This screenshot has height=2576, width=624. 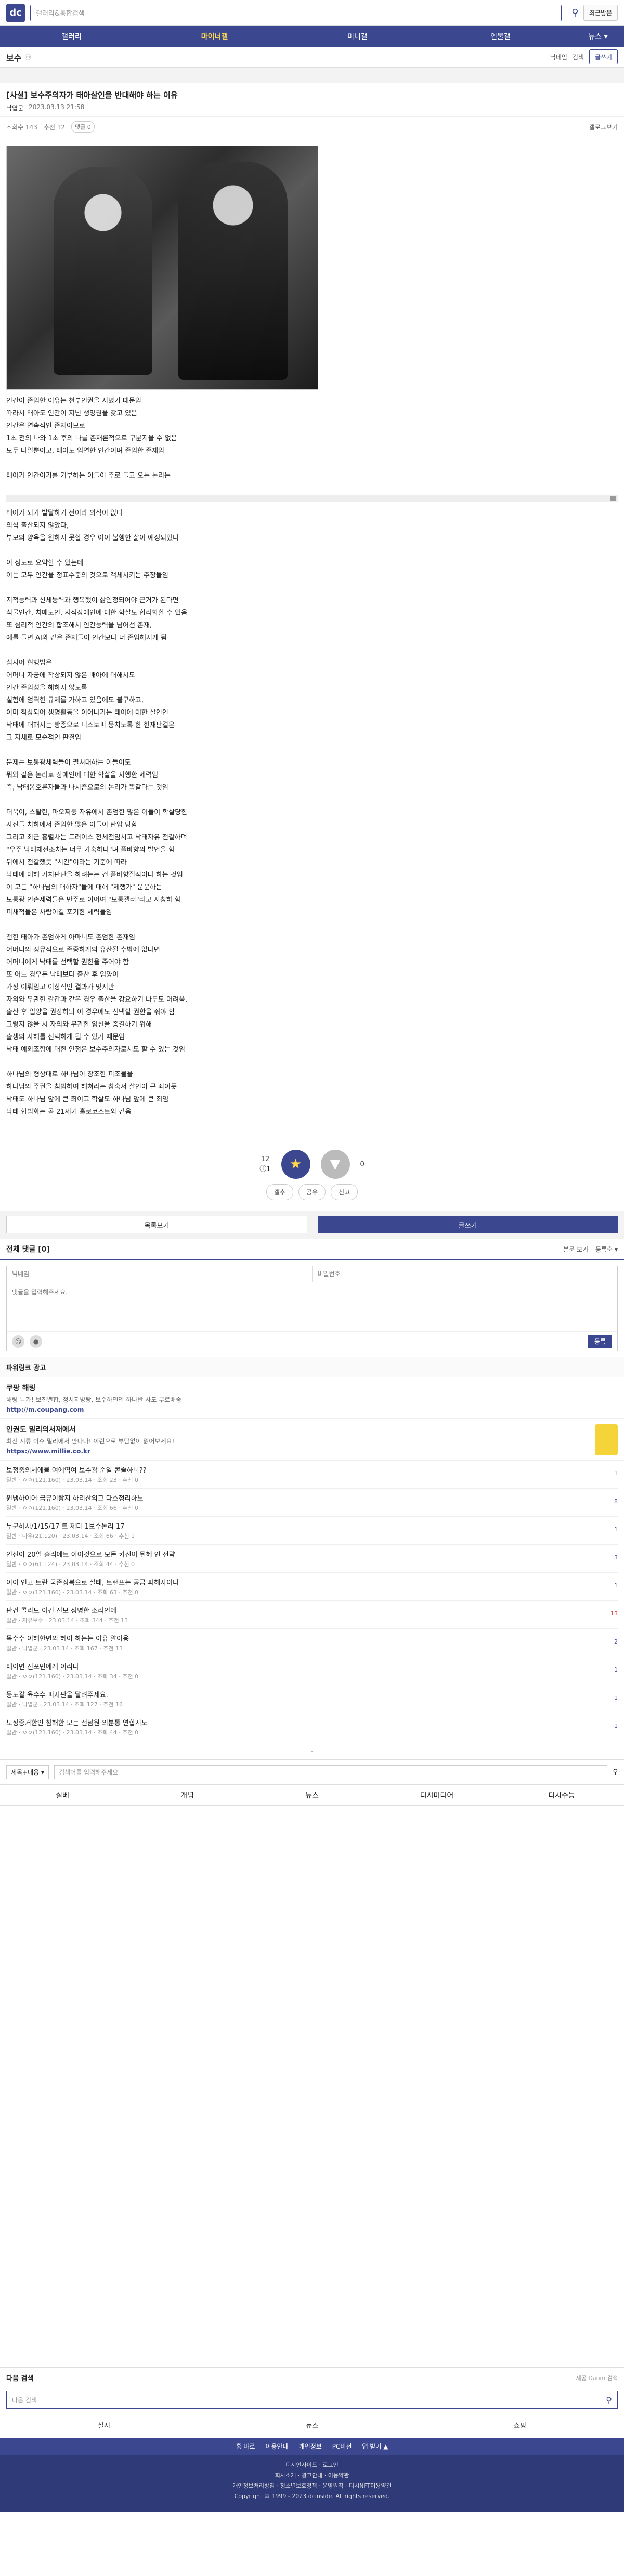 I want to click on report-button: 신고, so click(x=344, y=1192).